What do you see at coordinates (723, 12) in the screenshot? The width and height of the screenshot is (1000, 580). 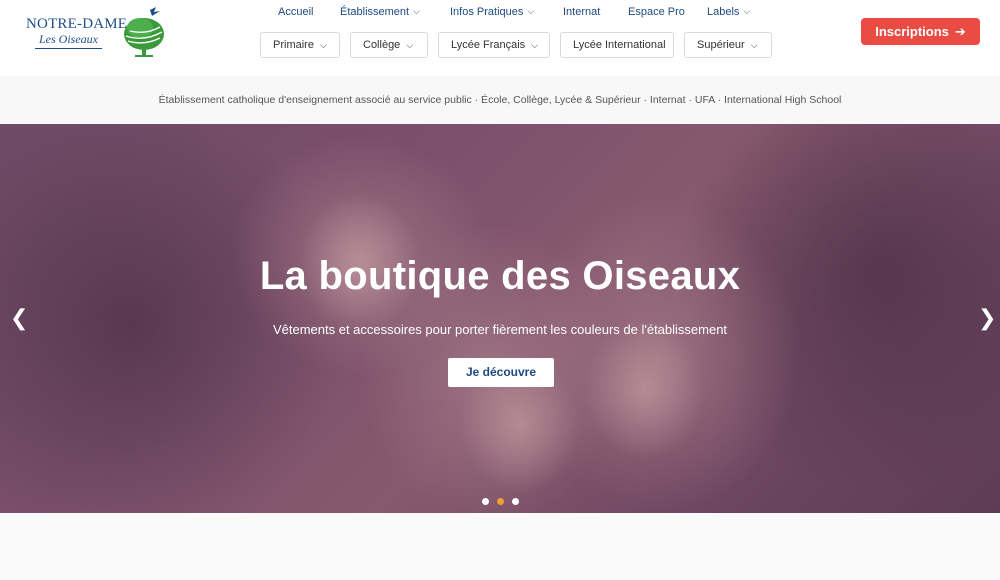 I see `nav-label: Labels` at bounding box center [723, 12].